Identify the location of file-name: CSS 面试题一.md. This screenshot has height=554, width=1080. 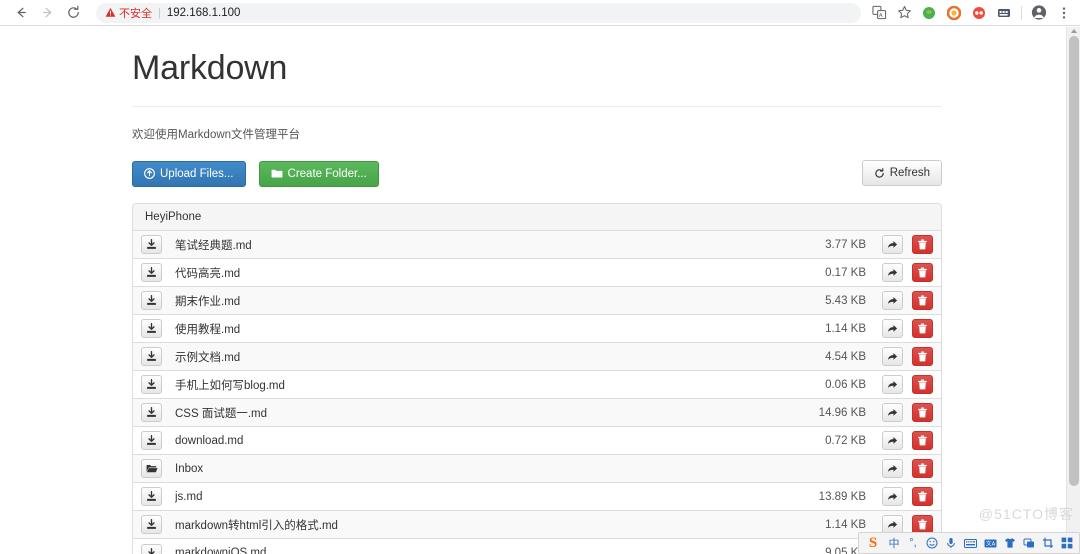
(497, 413).